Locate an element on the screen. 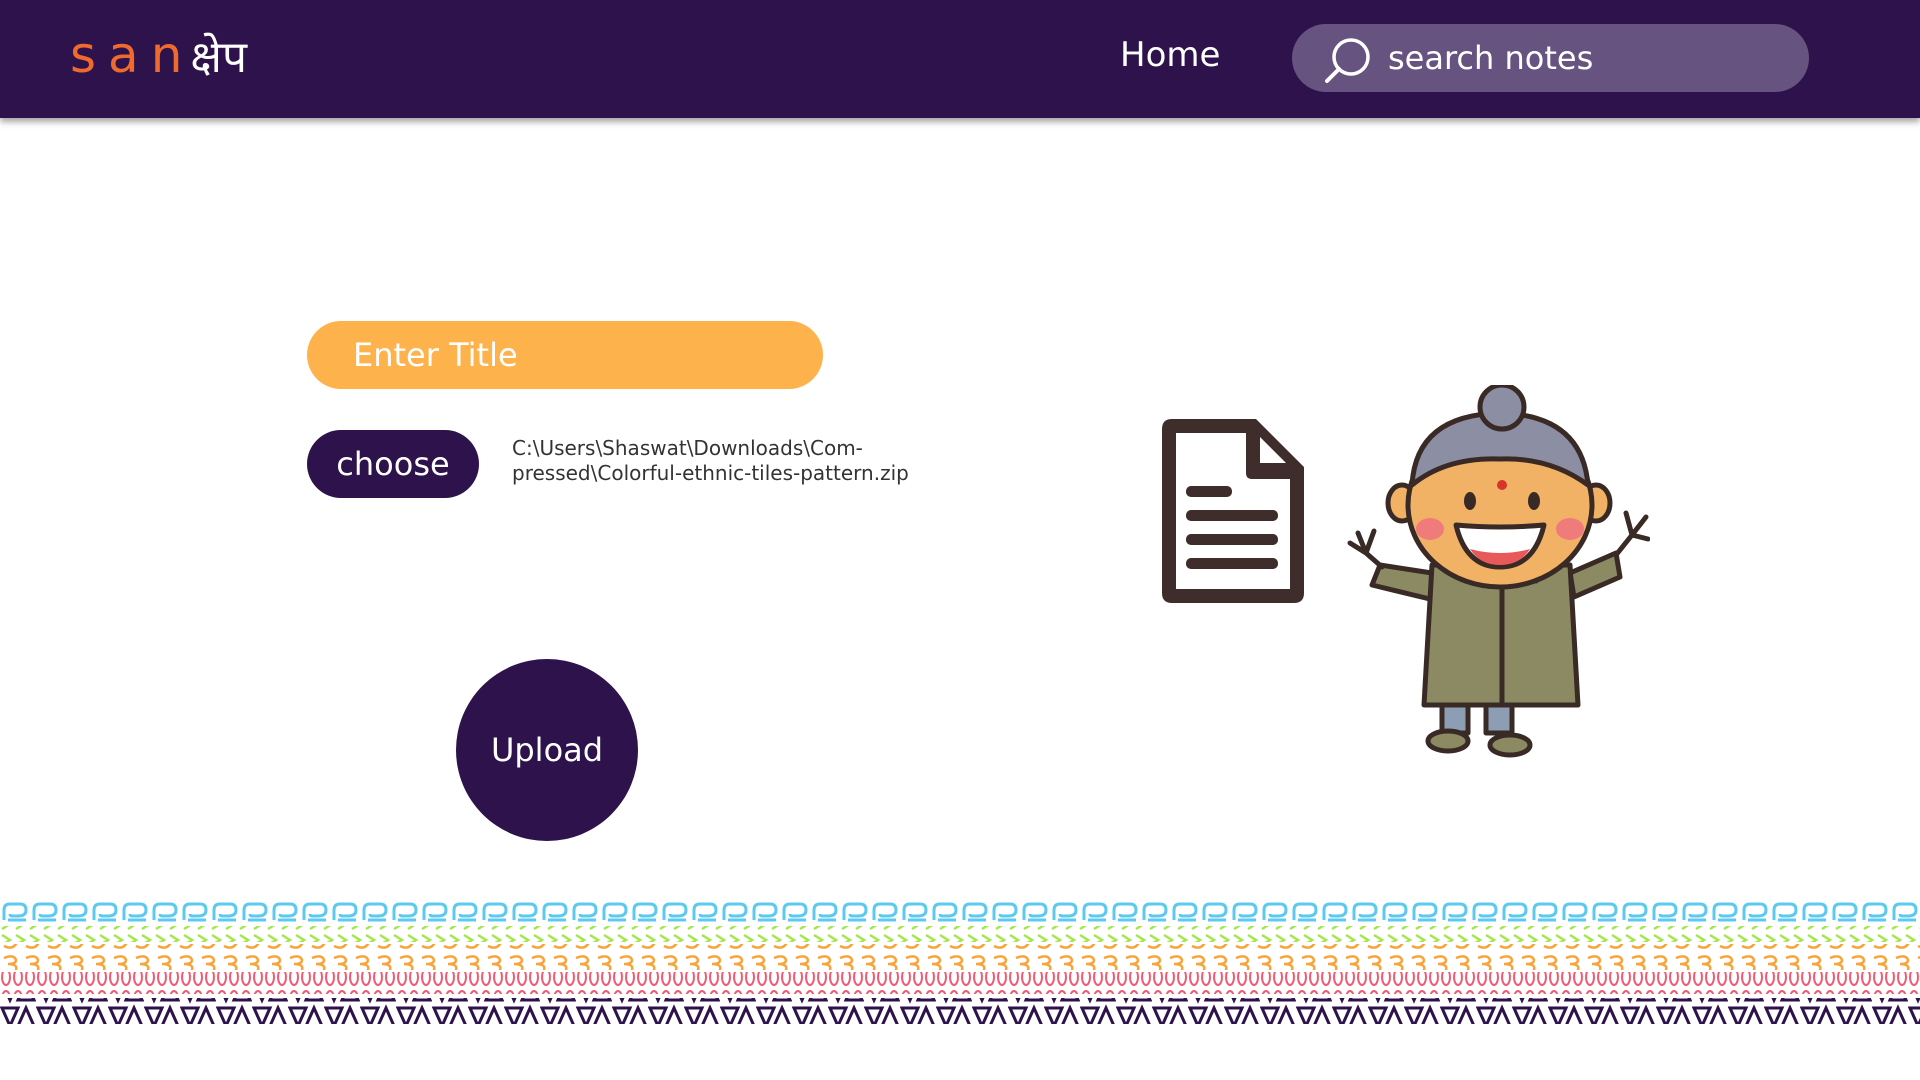  grandmother-illustration is located at coordinates (1498, 571).